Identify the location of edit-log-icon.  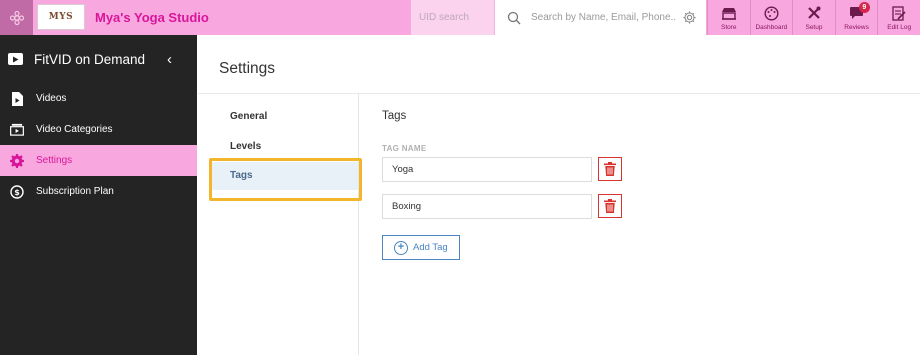
(899, 13).